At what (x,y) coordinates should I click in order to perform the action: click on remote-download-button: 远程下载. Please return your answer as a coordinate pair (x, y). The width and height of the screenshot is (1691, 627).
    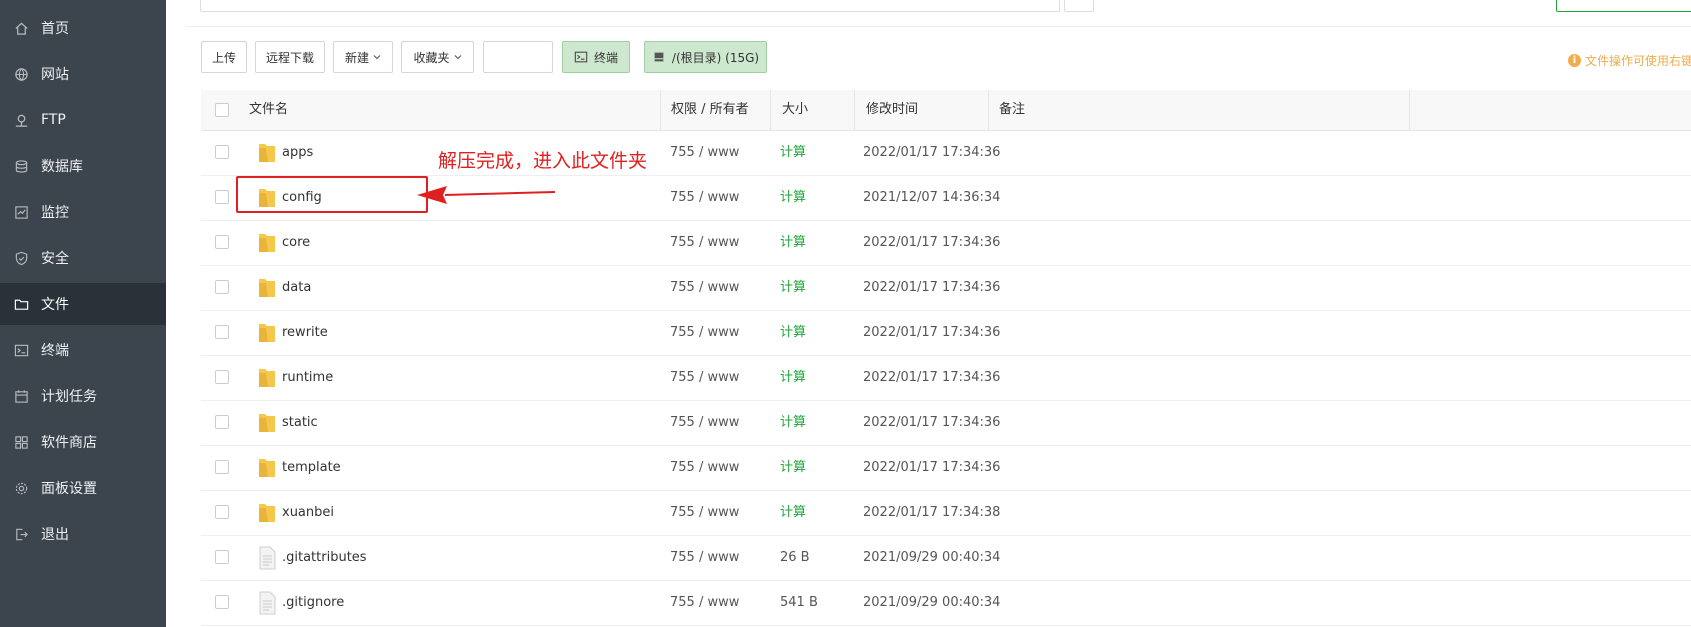
    Looking at the image, I should click on (290, 57).